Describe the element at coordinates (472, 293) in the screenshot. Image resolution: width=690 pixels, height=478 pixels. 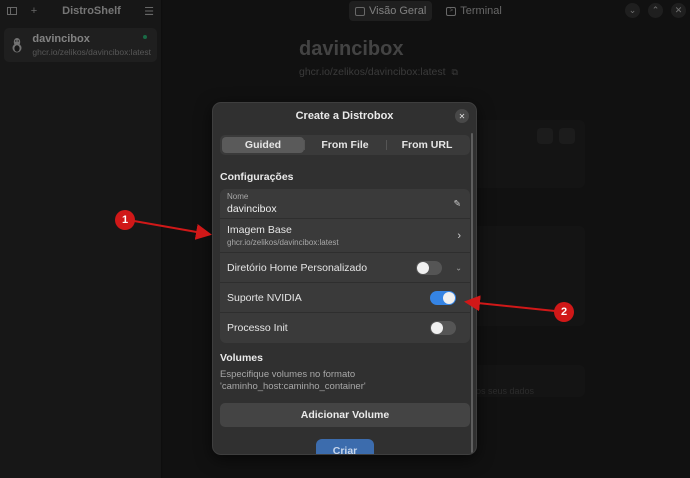
I see `dialog-scrollbar` at that location.